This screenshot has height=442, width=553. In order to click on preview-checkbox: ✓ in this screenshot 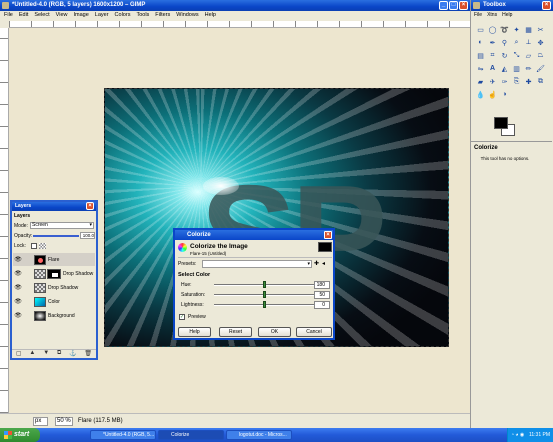, I will do `click(182, 317)`.